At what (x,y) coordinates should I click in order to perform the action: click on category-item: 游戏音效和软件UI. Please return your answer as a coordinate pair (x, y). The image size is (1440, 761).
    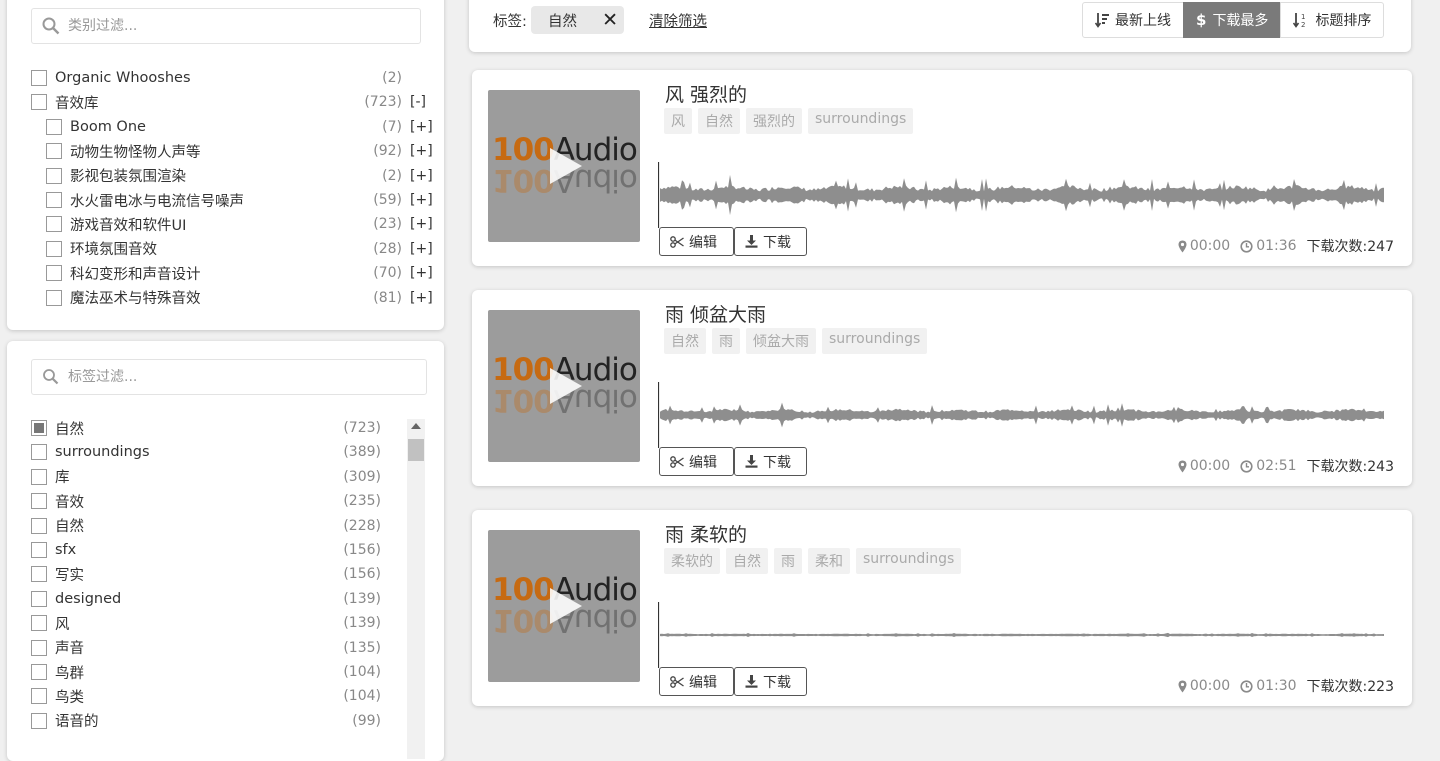
    Looking at the image, I should click on (116, 224).